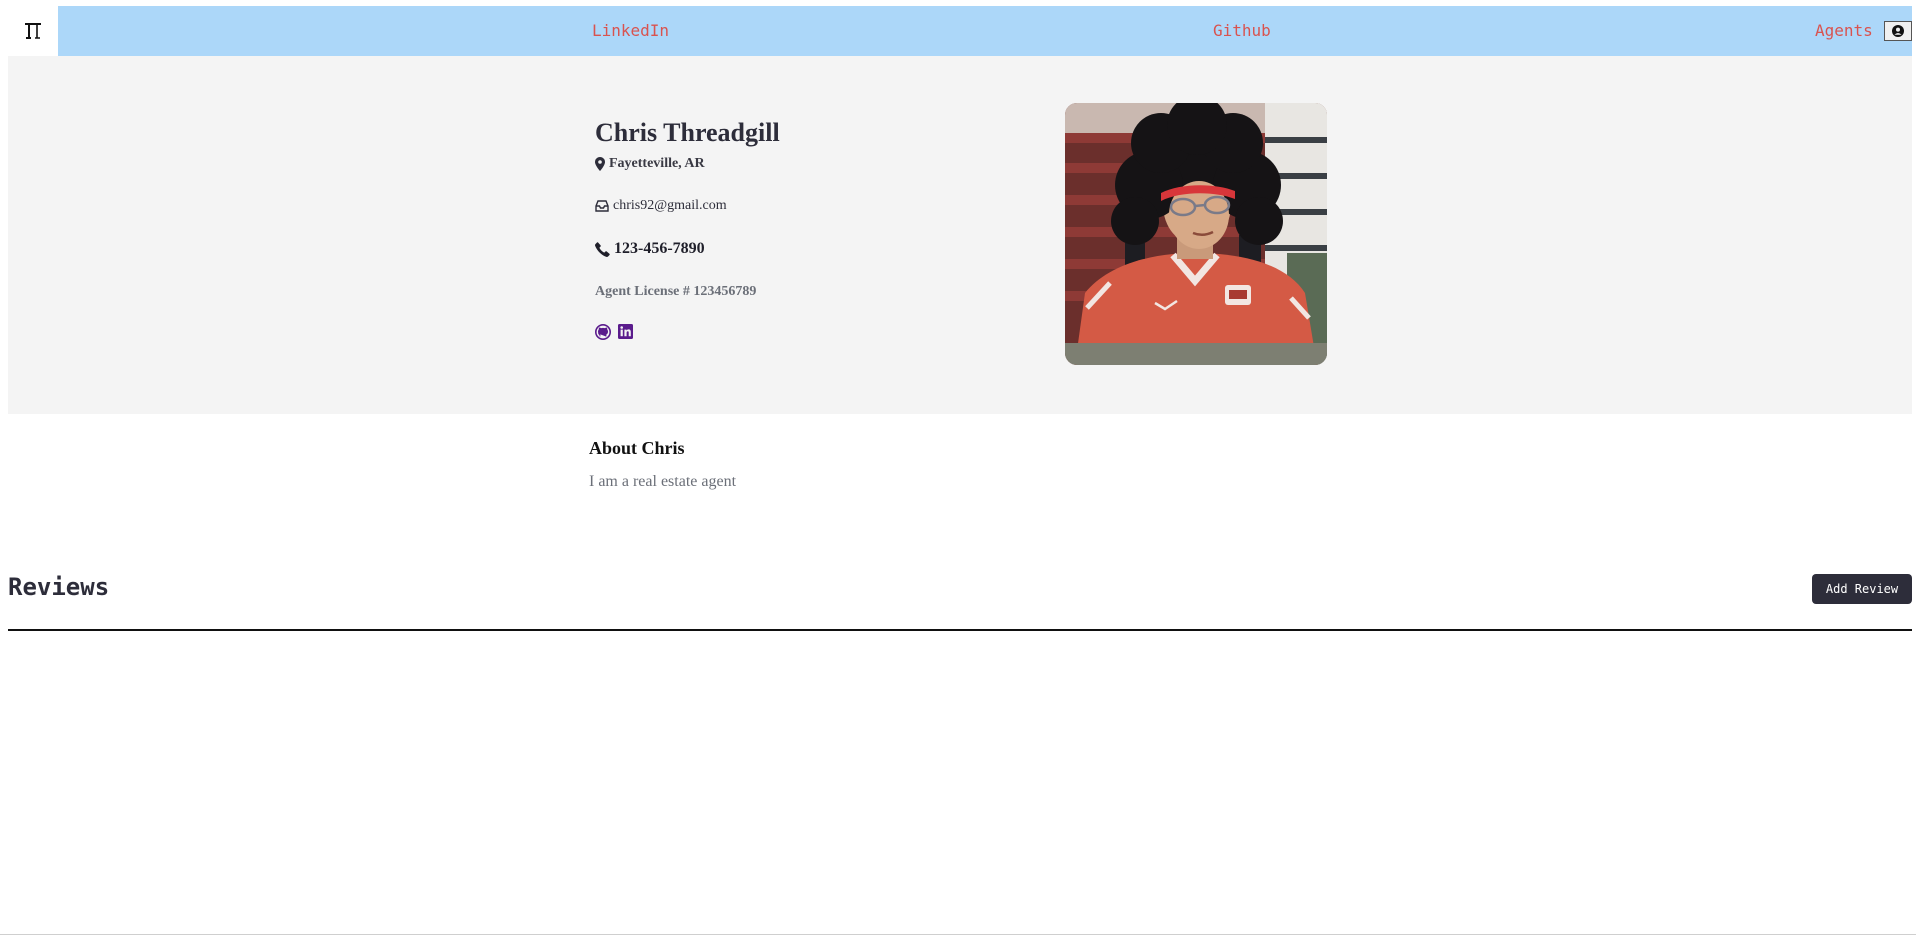 Image resolution: width=1916 pixels, height=936 pixels. I want to click on agent-photo, so click(1196, 234).